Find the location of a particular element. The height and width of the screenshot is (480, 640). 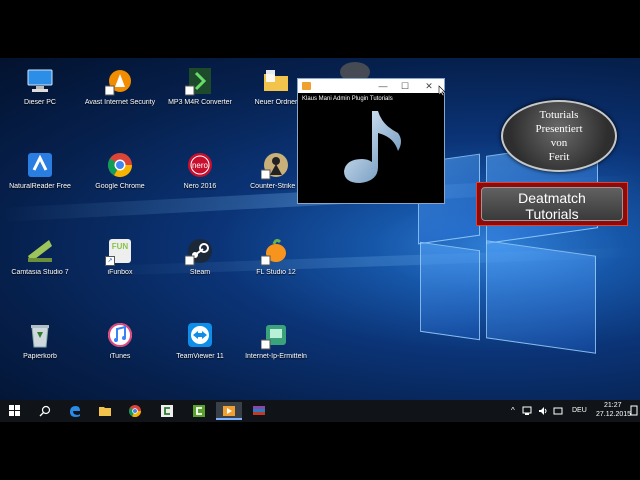

search-icon is located at coordinates (45, 411).